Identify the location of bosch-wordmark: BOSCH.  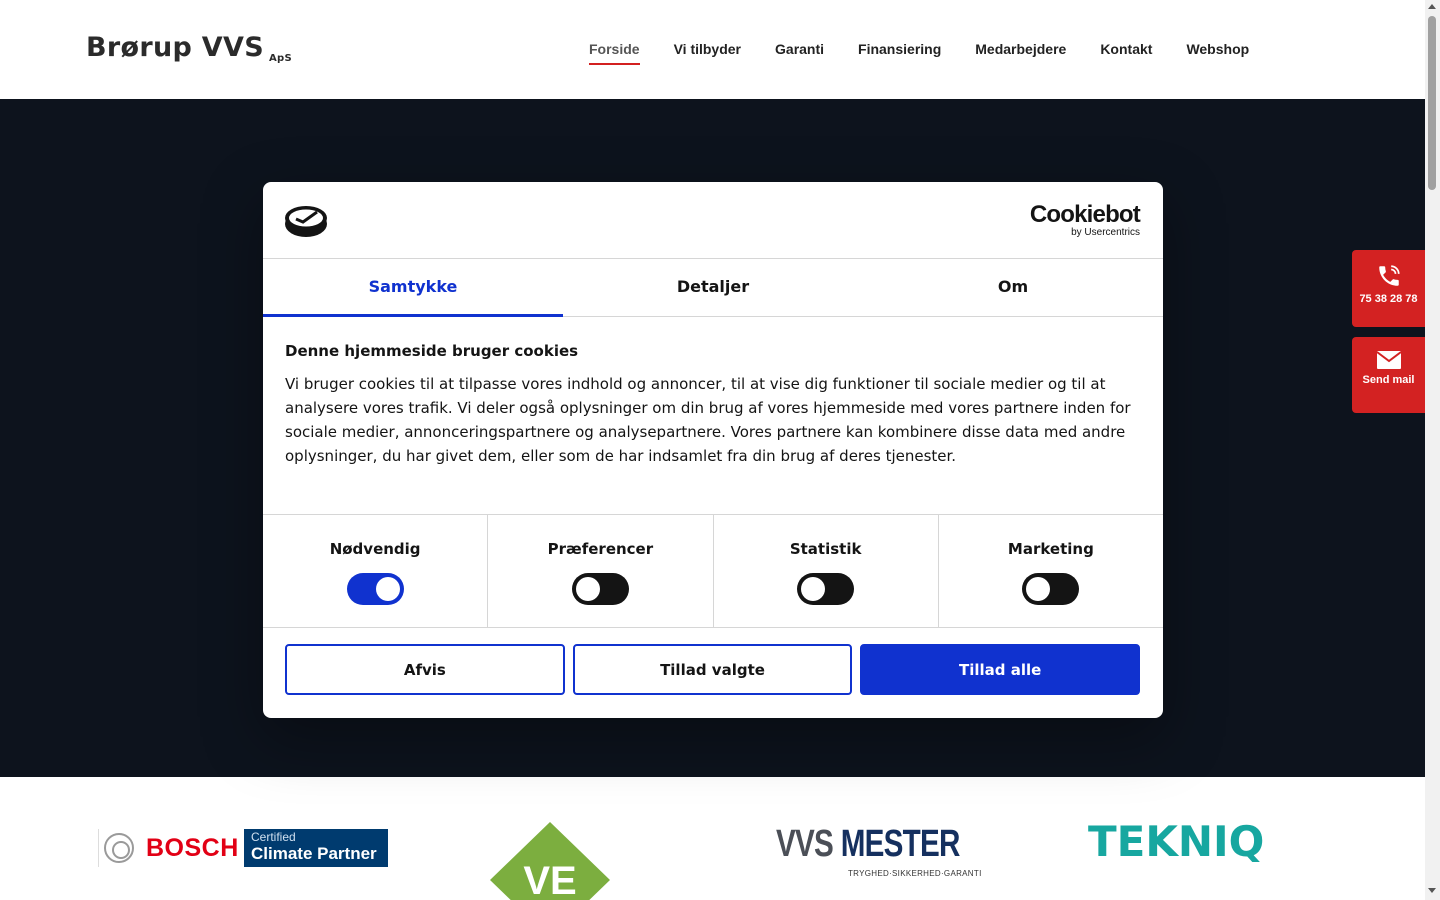
(192, 847).